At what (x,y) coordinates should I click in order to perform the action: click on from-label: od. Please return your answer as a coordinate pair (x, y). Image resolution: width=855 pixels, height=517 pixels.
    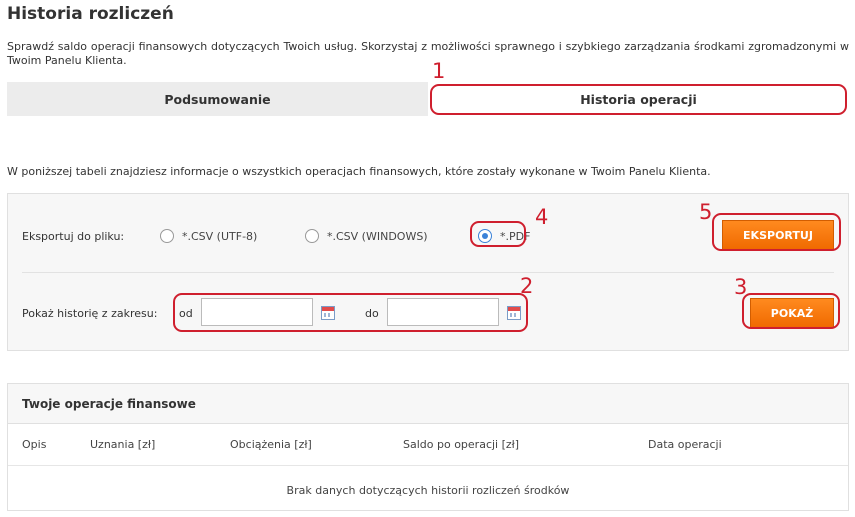
    Looking at the image, I should click on (186, 313).